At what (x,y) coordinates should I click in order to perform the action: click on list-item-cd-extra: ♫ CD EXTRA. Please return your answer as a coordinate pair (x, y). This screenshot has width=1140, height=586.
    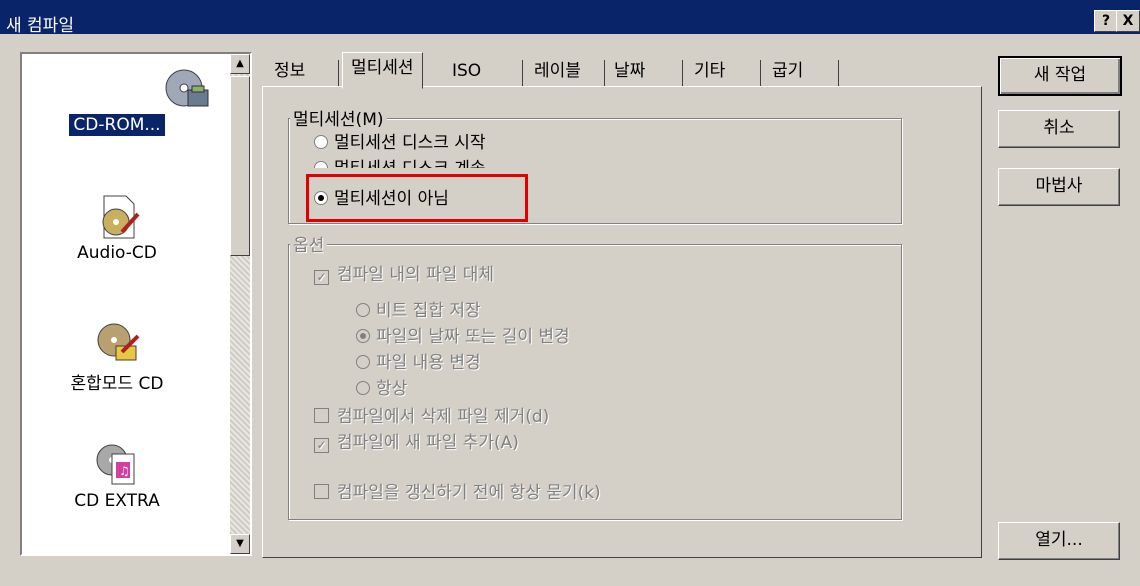
    Looking at the image, I should click on (117, 476).